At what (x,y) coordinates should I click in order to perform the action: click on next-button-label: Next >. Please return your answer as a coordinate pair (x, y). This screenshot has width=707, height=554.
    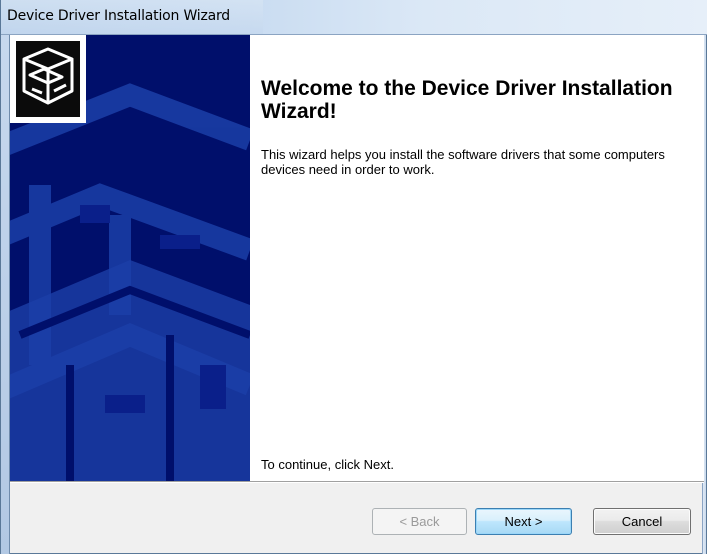
    Looking at the image, I should click on (523, 521).